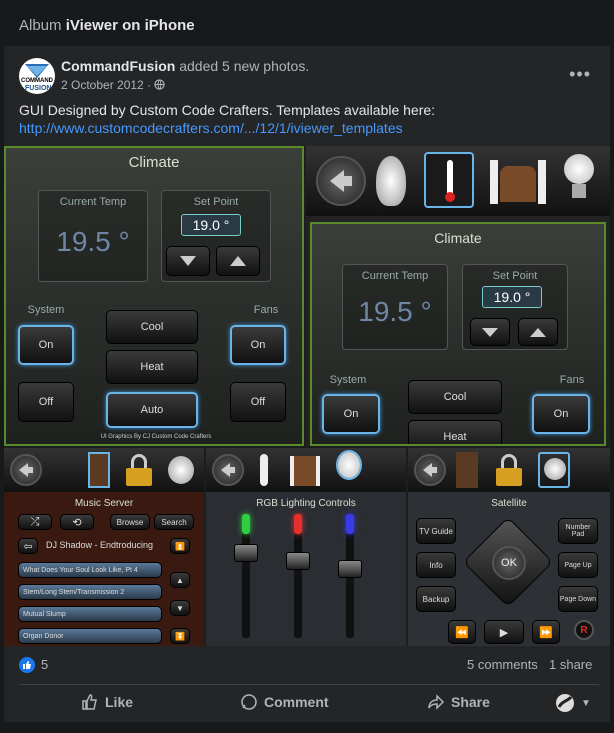 This screenshot has height=733, width=614. I want to click on fans-label-2: Fans, so click(572, 380).